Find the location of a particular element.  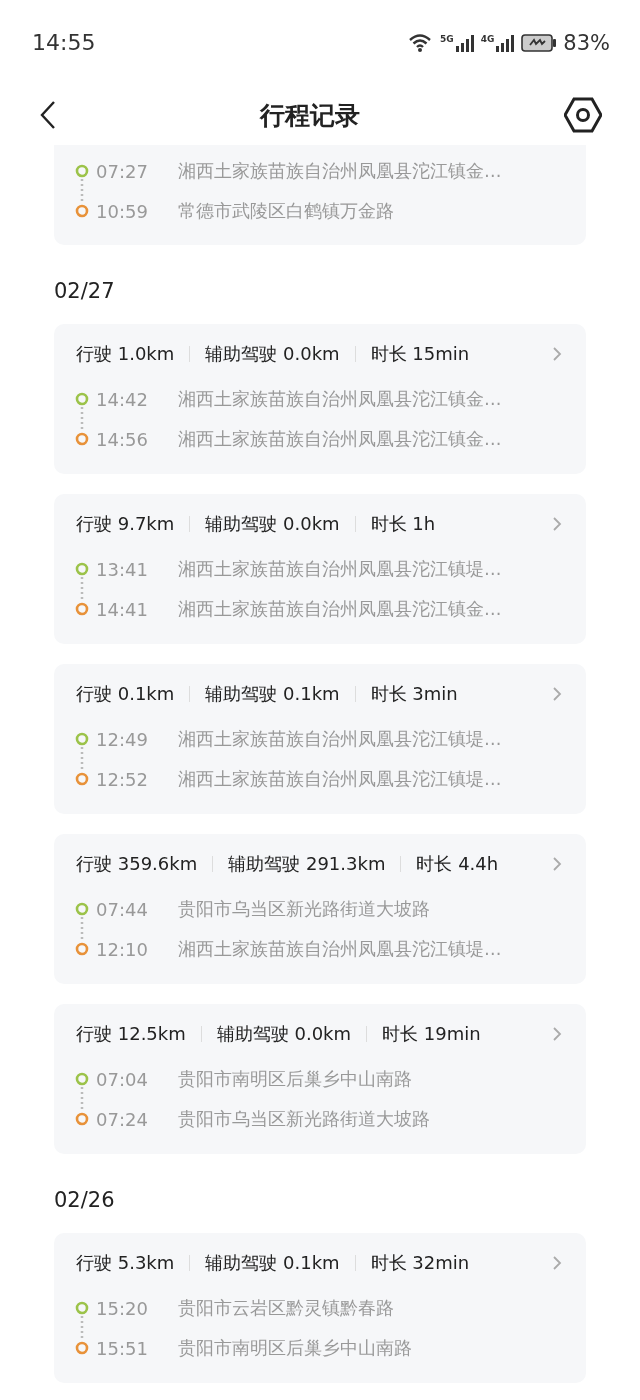

stop-time: 12:49 is located at coordinates (122, 739).